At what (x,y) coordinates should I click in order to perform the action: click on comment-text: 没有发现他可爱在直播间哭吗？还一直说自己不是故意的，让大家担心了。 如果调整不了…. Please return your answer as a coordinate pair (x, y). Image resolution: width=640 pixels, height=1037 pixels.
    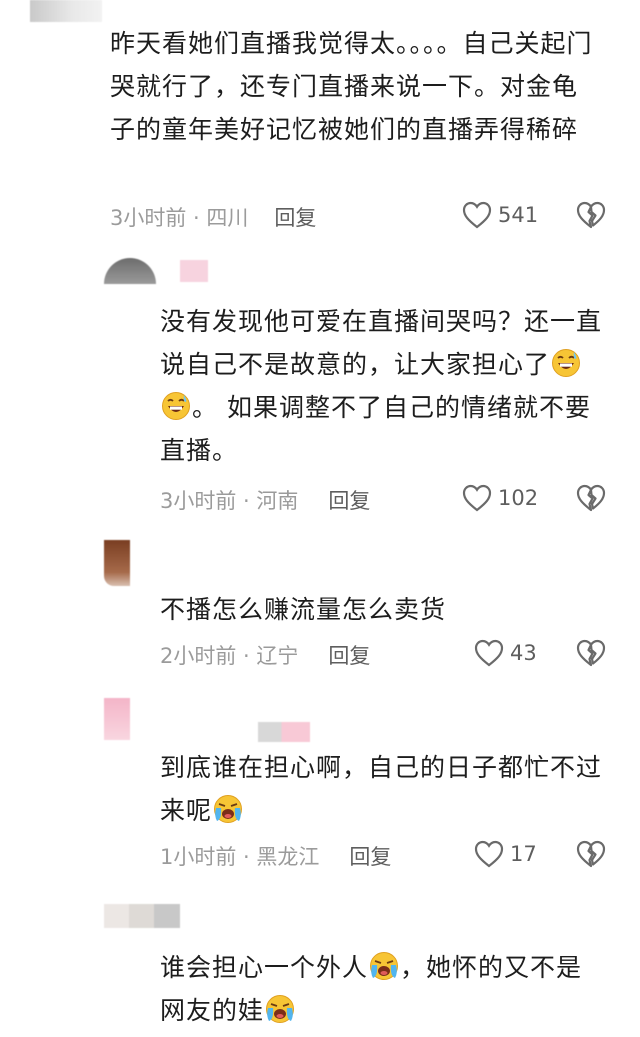
    Looking at the image, I should click on (381, 386).